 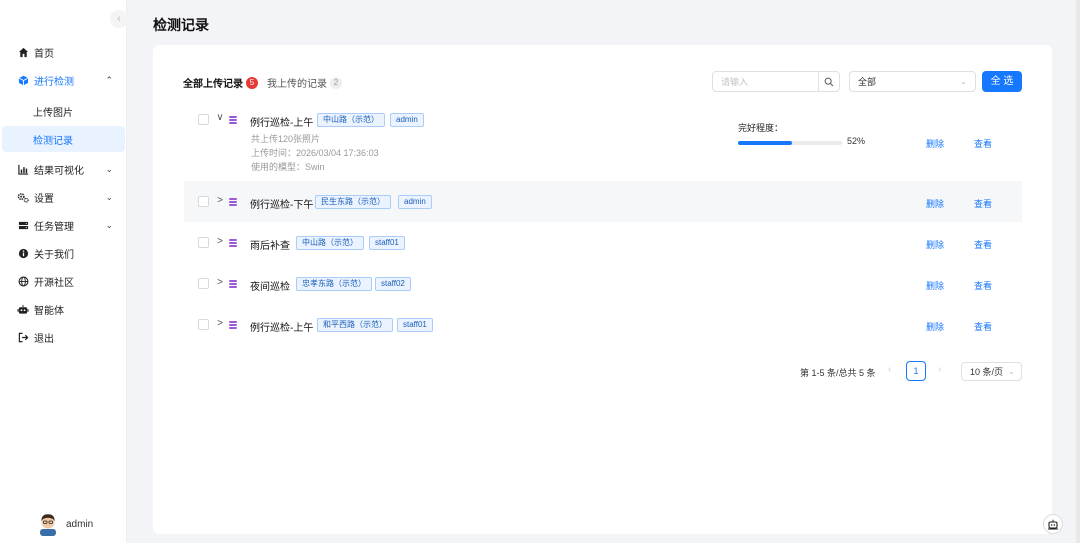 I want to click on scrollbar, so click(x=1078, y=271).